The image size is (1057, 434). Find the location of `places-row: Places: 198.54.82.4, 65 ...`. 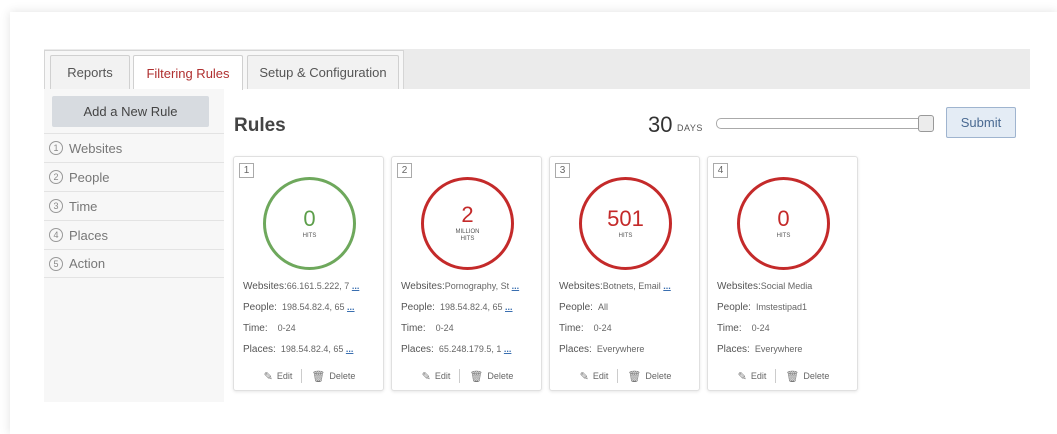

places-row: Places: 198.54.82.4, 65 ... is located at coordinates (312, 349).